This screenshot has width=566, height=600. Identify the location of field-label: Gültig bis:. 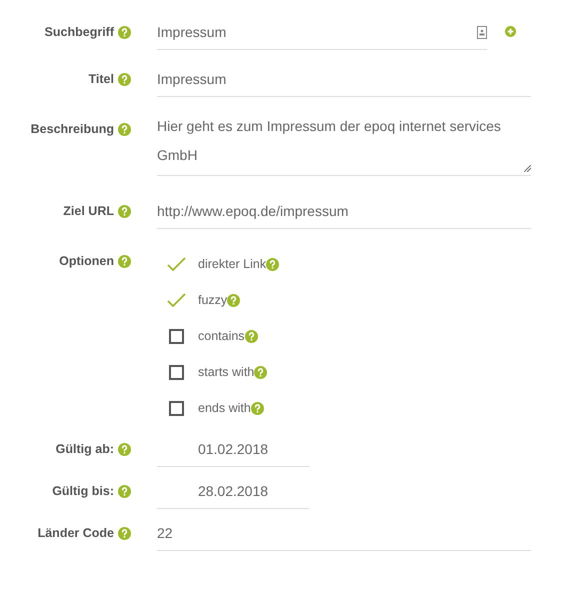
(83, 491).